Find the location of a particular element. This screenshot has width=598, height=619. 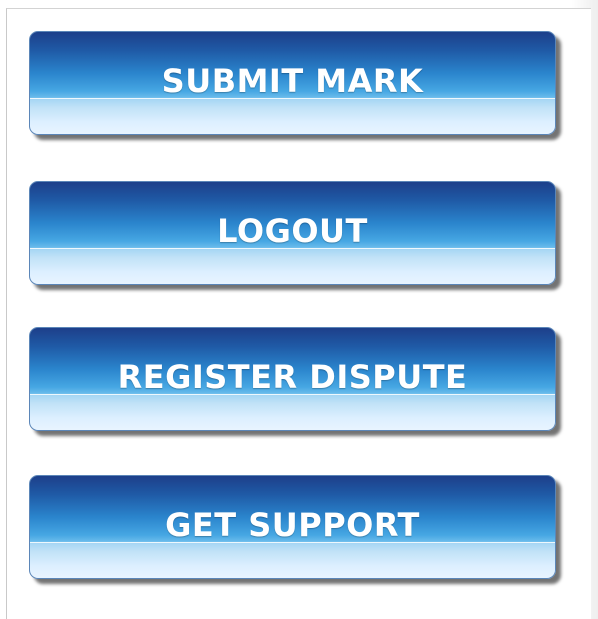

logout-label: LOGOUT is located at coordinates (292, 231).